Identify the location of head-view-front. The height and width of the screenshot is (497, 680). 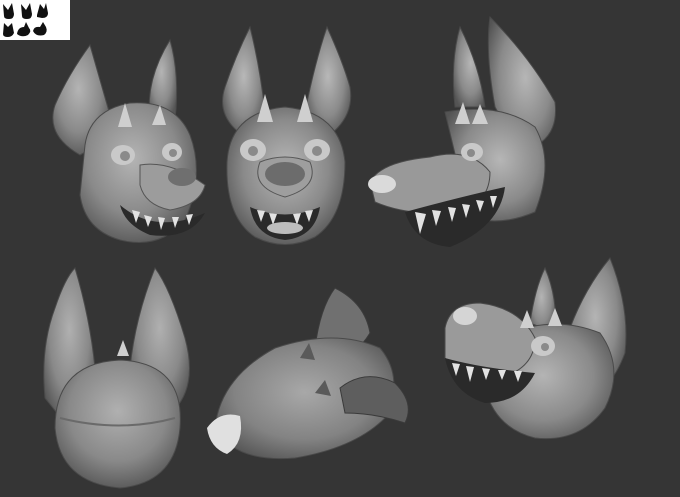
(285, 139).